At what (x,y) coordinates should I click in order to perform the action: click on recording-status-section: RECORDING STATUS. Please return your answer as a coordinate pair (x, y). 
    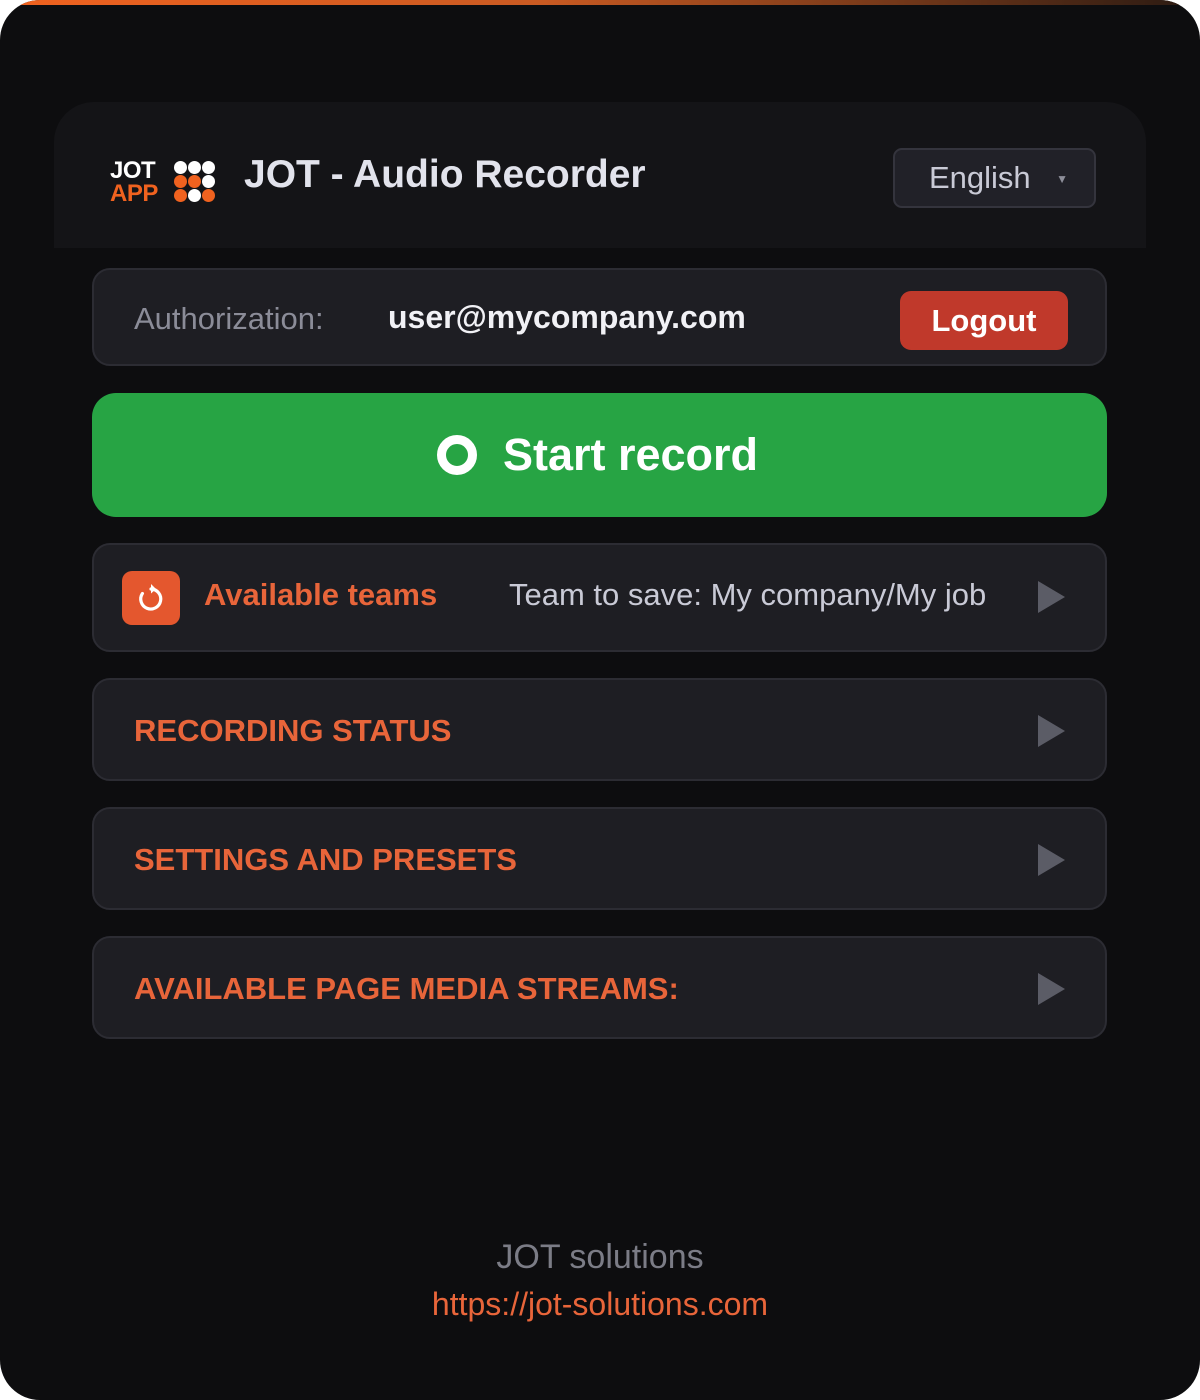
    Looking at the image, I should click on (599, 729).